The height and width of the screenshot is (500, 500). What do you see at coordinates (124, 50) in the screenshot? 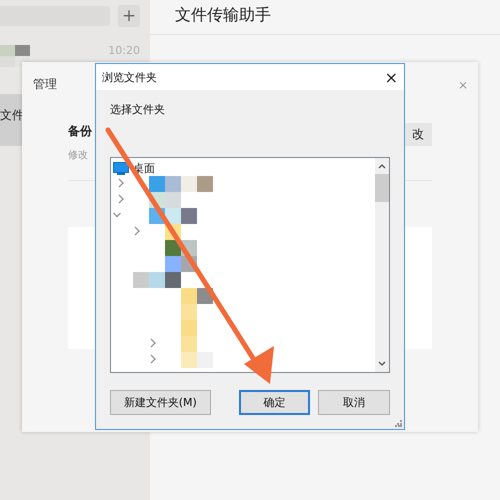
I see `chat-time: 10:20` at bounding box center [124, 50].